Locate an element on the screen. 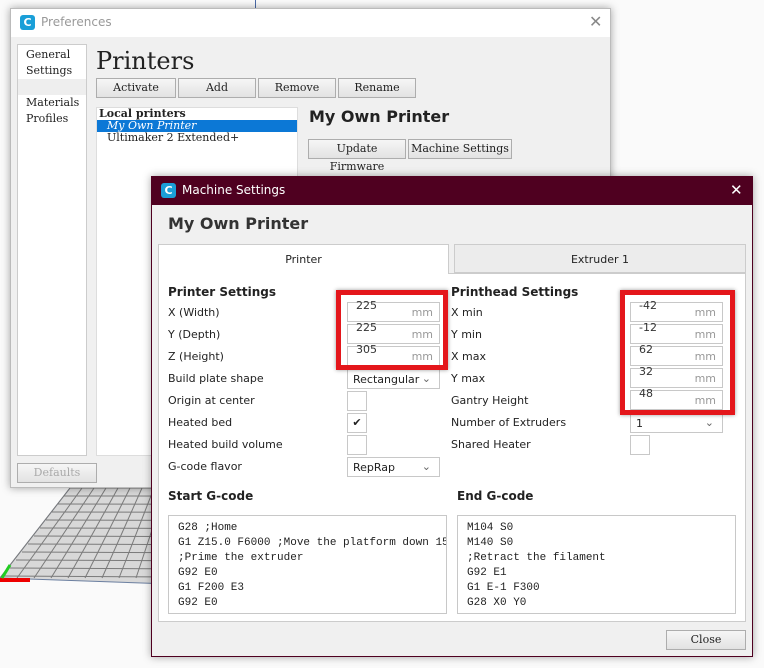 This screenshot has height=668, width=764. printer-settings-heading: Printer Settings is located at coordinates (222, 292).